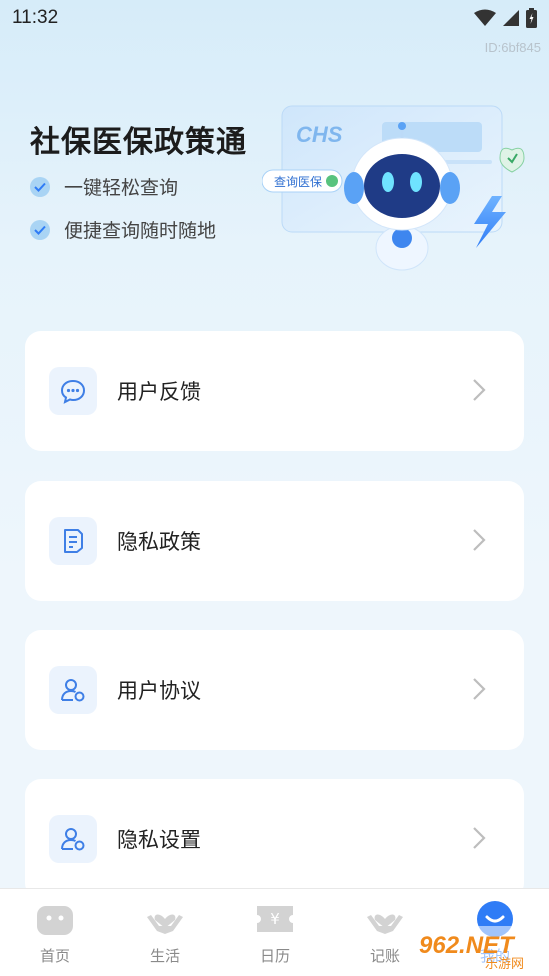 This screenshot has height=976, width=549. I want to click on yen-ticket-icon: ¥, so click(275, 919).